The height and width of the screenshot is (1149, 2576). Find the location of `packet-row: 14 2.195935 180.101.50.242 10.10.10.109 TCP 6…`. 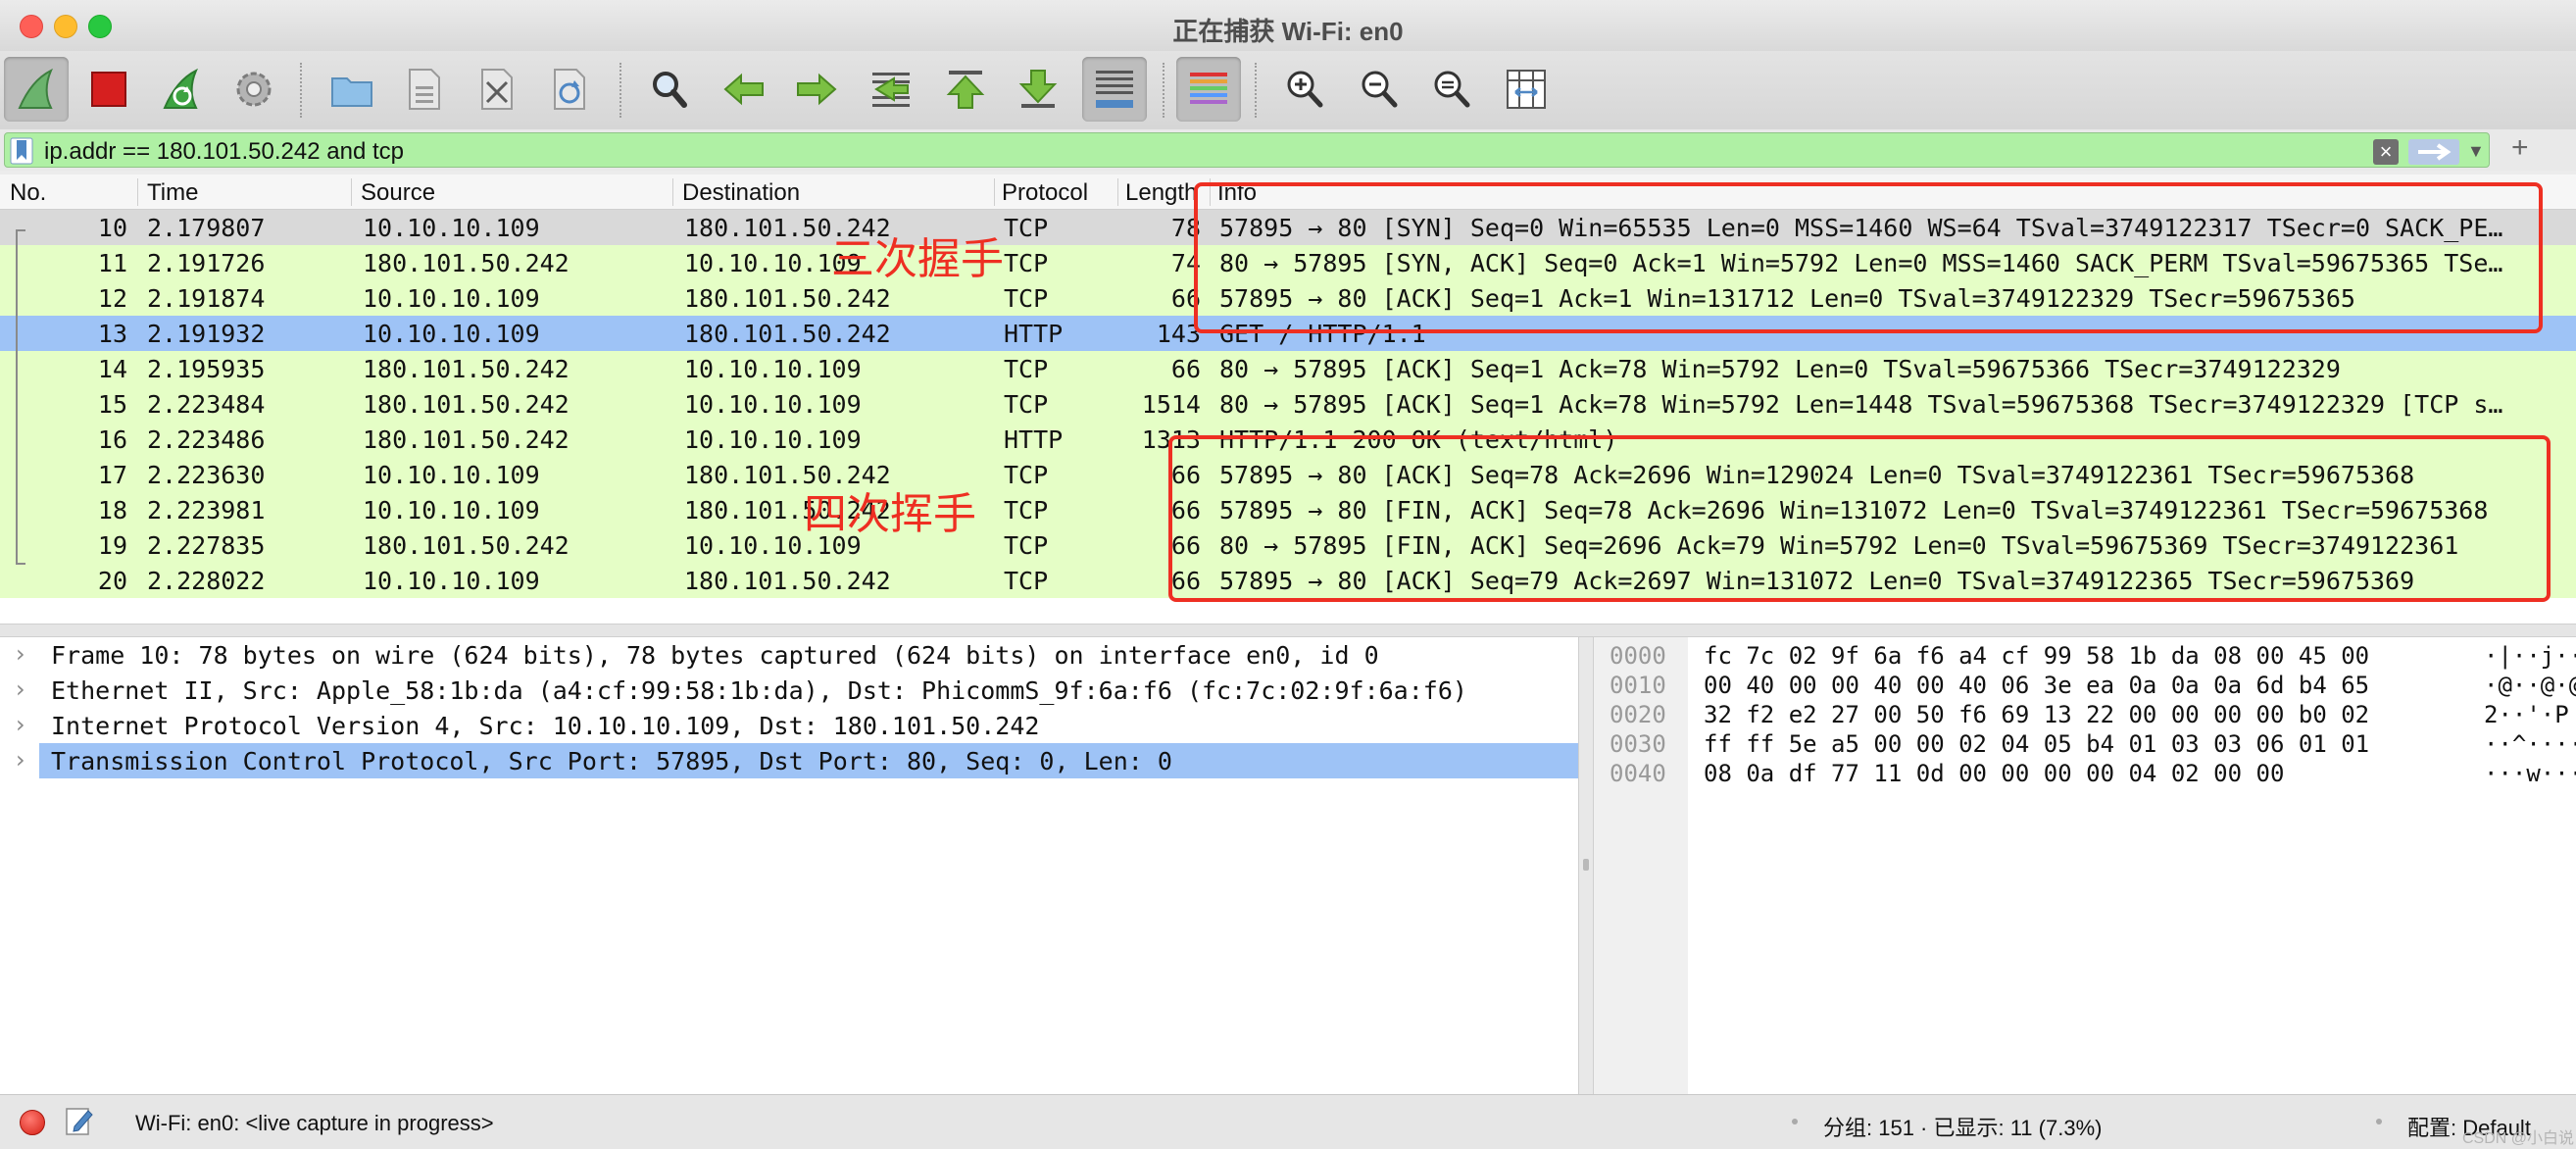

packet-row: 14 2.195935 180.101.50.242 10.10.10.109 TCP 6… is located at coordinates (1288, 368).